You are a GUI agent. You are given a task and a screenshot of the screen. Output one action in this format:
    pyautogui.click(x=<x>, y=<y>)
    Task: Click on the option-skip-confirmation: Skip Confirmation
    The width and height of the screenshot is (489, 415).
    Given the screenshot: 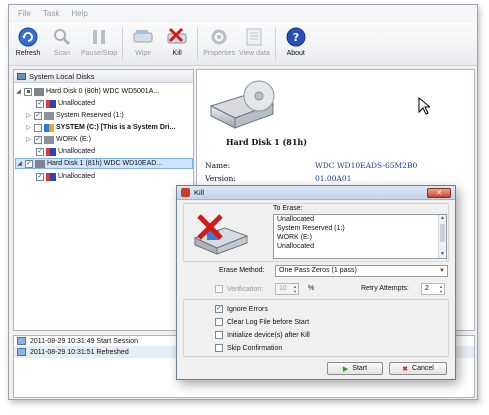 What is the action you would take?
    pyautogui.click(x=248, y=348)
    